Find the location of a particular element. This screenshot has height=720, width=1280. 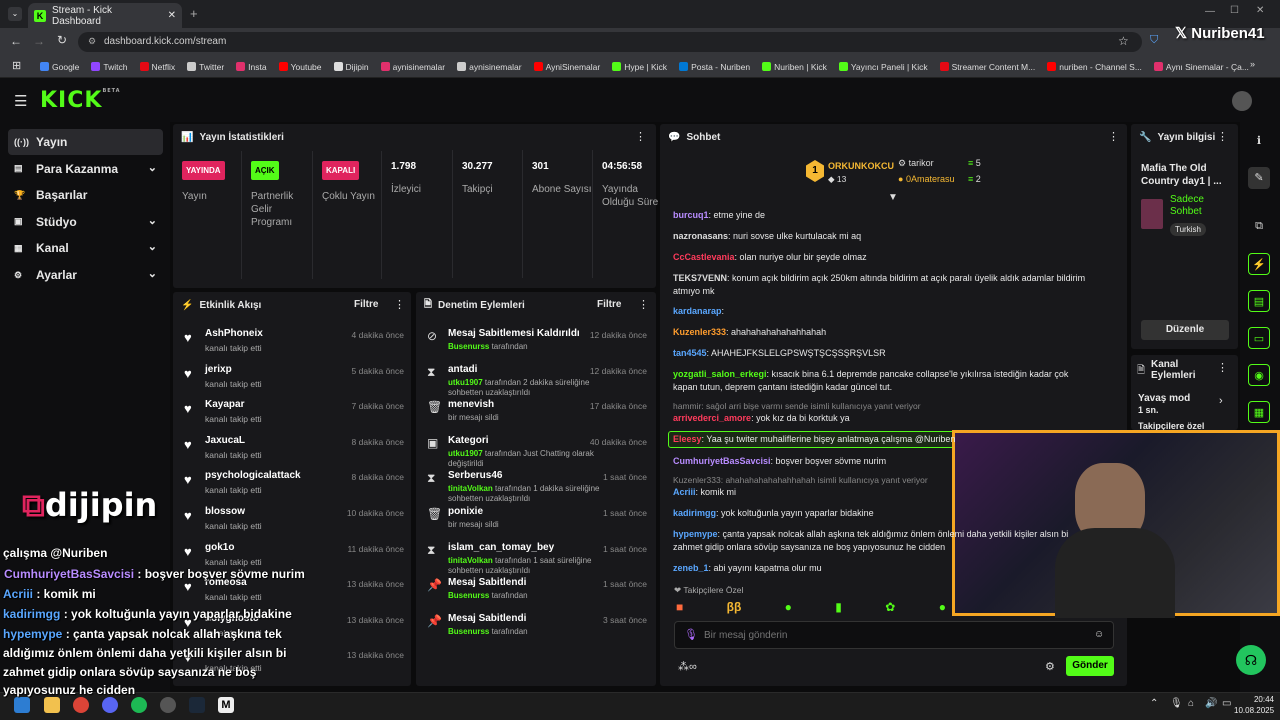

url-field: dashboard.kick.com/stream is located at coordinates (610, 42).